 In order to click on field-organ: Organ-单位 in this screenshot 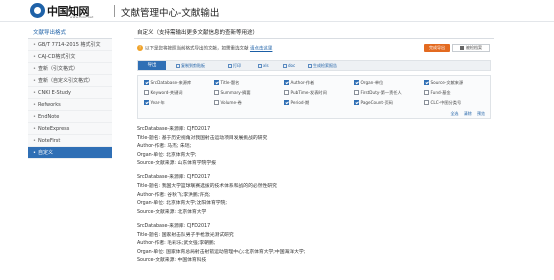, I will do `click(368, 83)`.